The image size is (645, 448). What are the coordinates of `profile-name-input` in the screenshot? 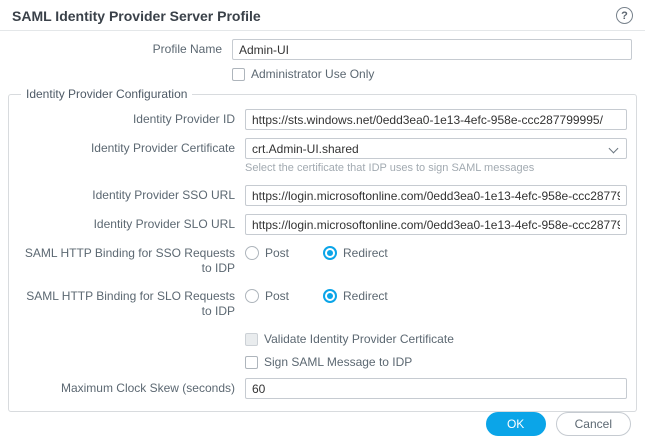 It's located at (432, 49).